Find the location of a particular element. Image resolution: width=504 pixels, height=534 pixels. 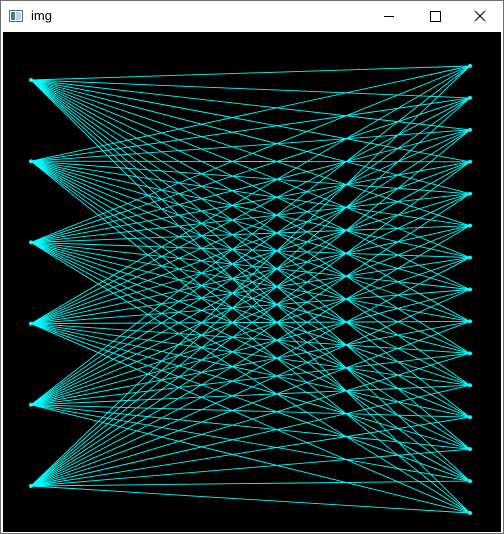

window-title: img is located at coordinates (41, 15).